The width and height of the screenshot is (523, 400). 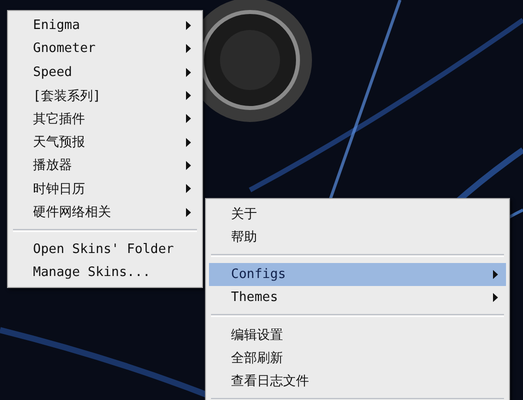 I want to click on menu-item: 全部刷新, so click(x=357, y=358).